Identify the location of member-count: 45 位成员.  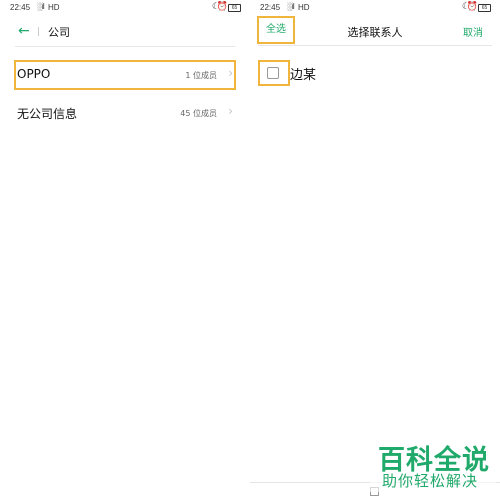
(198, 113).